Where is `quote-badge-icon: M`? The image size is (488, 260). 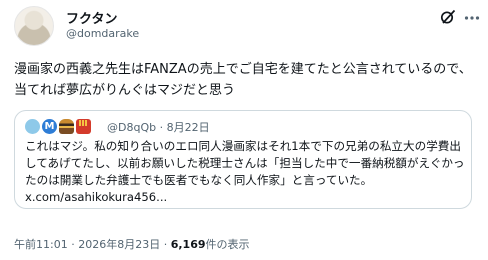
quote-badge-icon: M is located at coordinates (49, 126).